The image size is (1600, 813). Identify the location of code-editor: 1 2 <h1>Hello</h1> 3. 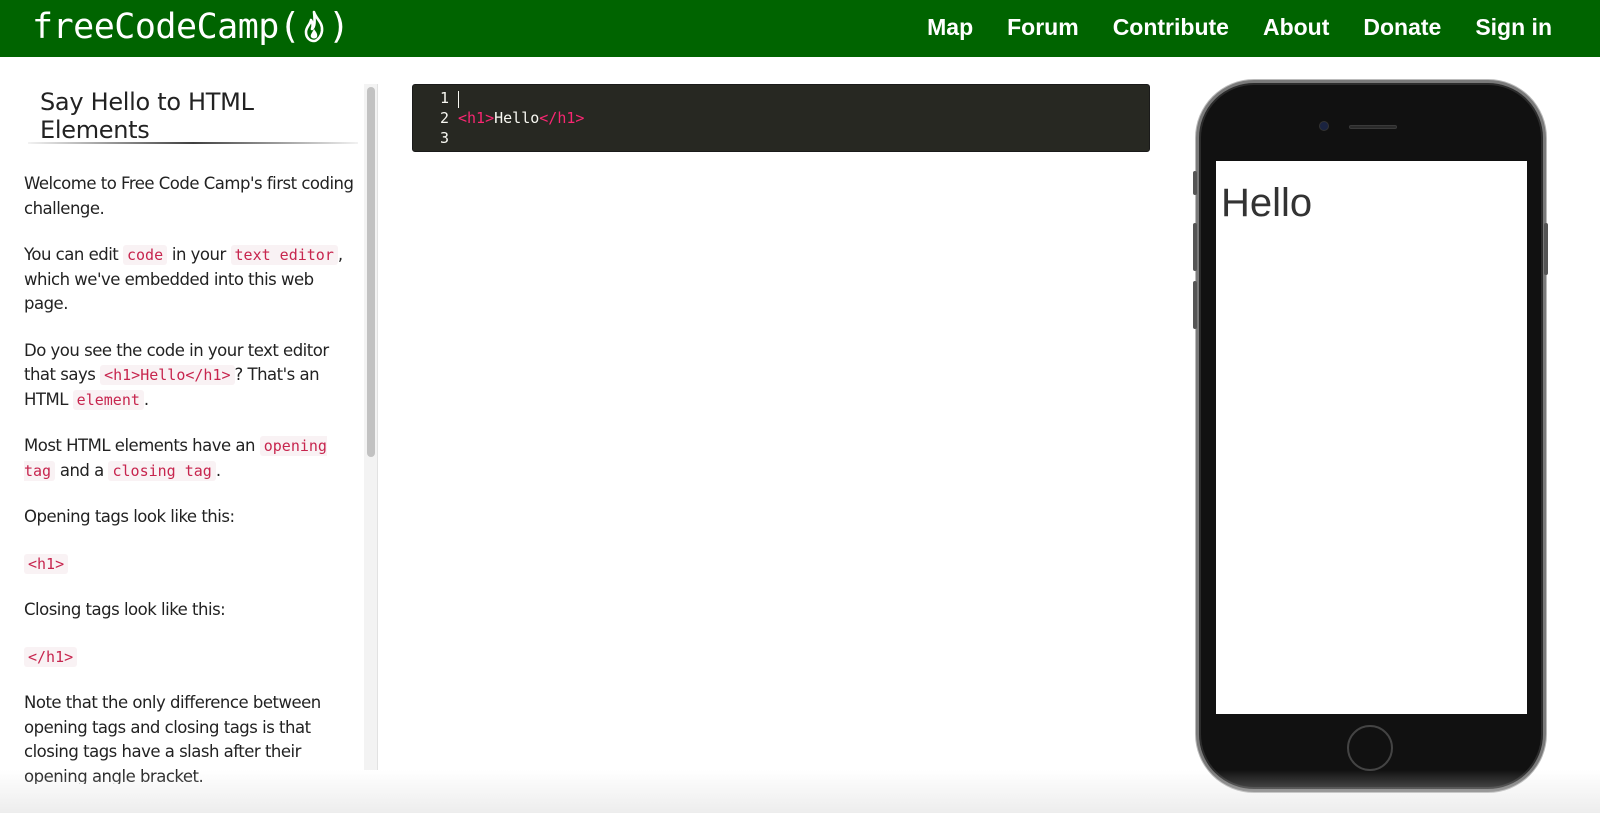
(781, 118).